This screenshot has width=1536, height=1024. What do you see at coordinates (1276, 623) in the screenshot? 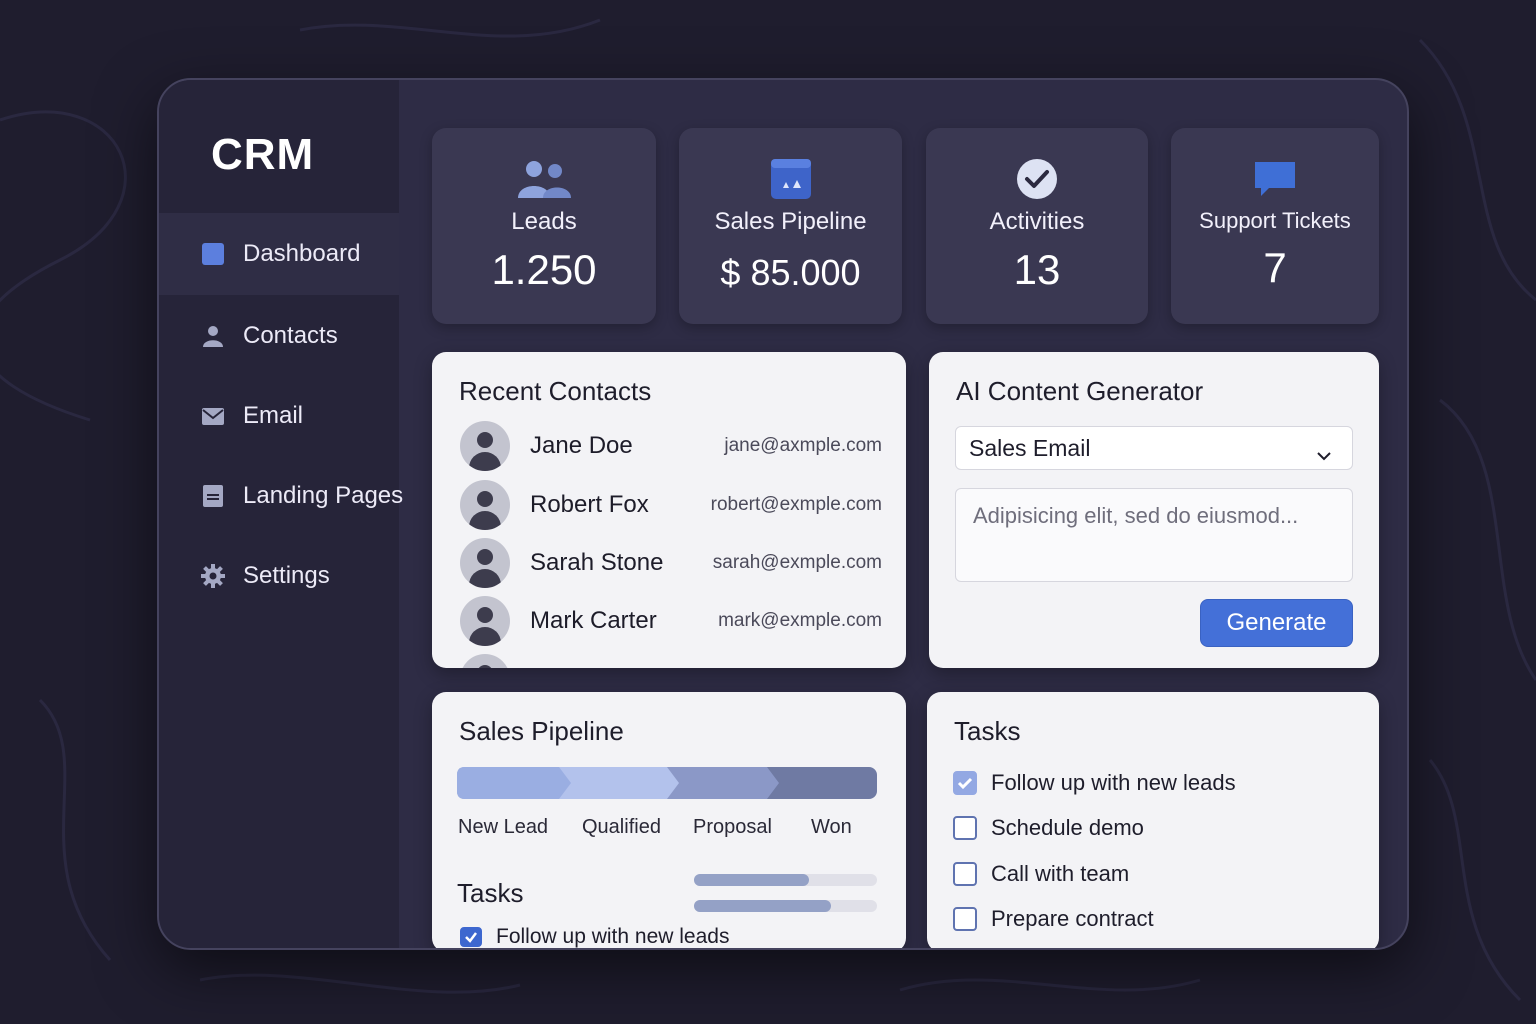
I see `generate-button: Generate` at bounding box center [1276, 623].